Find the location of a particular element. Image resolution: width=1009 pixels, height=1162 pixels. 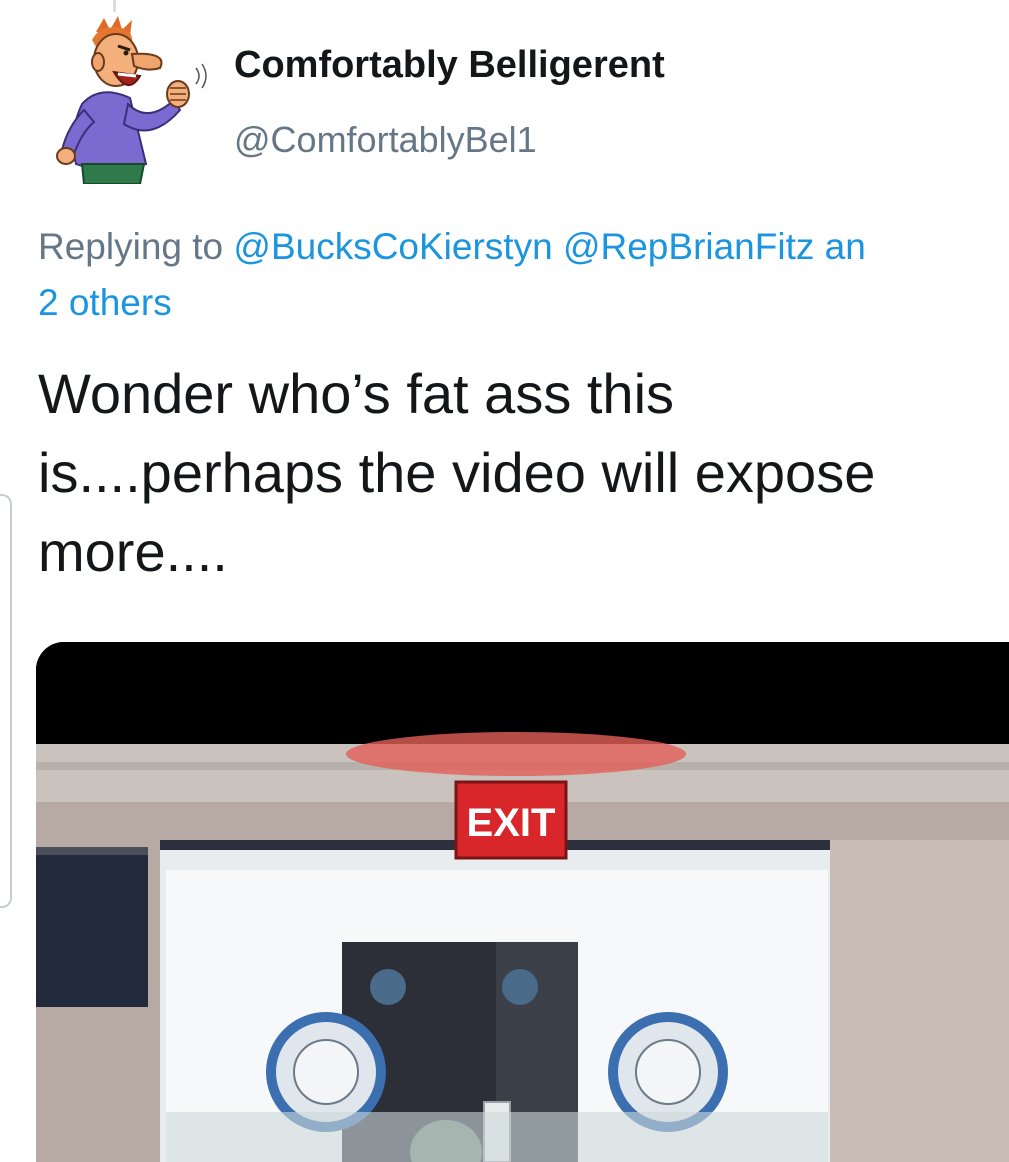

angry-cartoon-man-avatar-icon is located at coordinates (131, 100).